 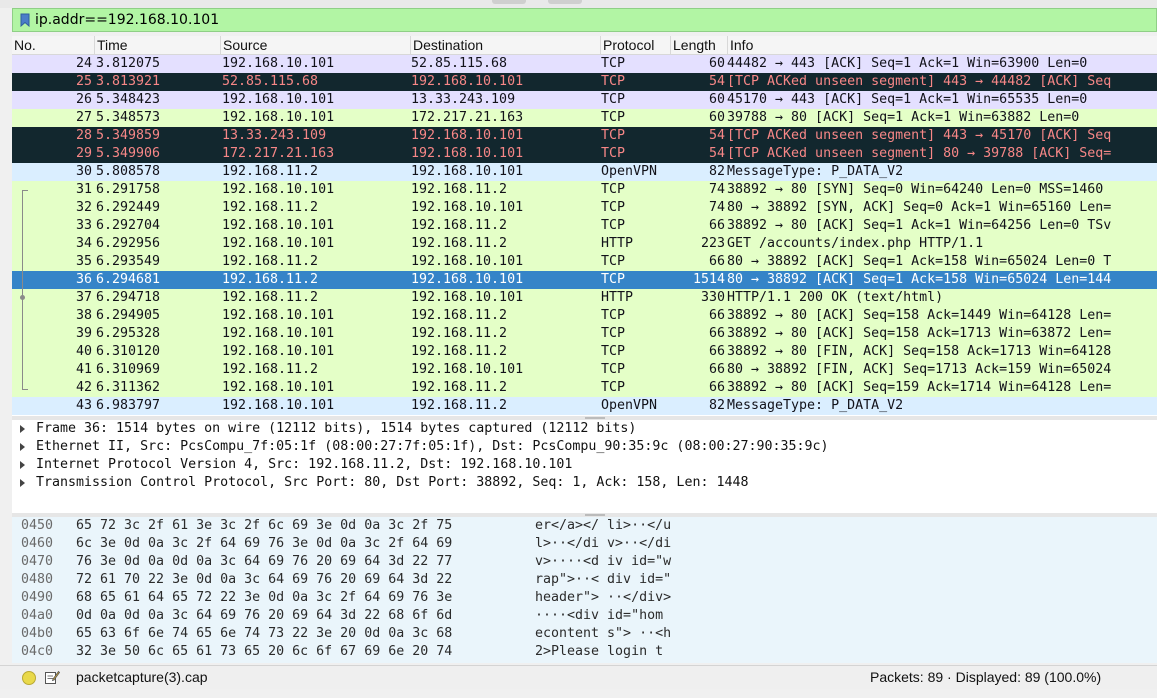 What do you see at coordinates (942, 45) in the screenshot?
I see `column-header-info: Info` at bounding box center [942, 45].